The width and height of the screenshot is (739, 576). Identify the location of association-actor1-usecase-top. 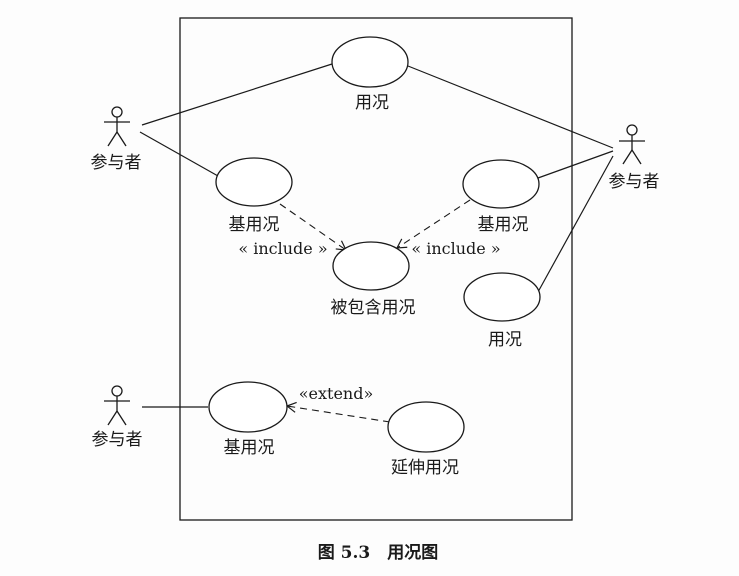
(237, 94).